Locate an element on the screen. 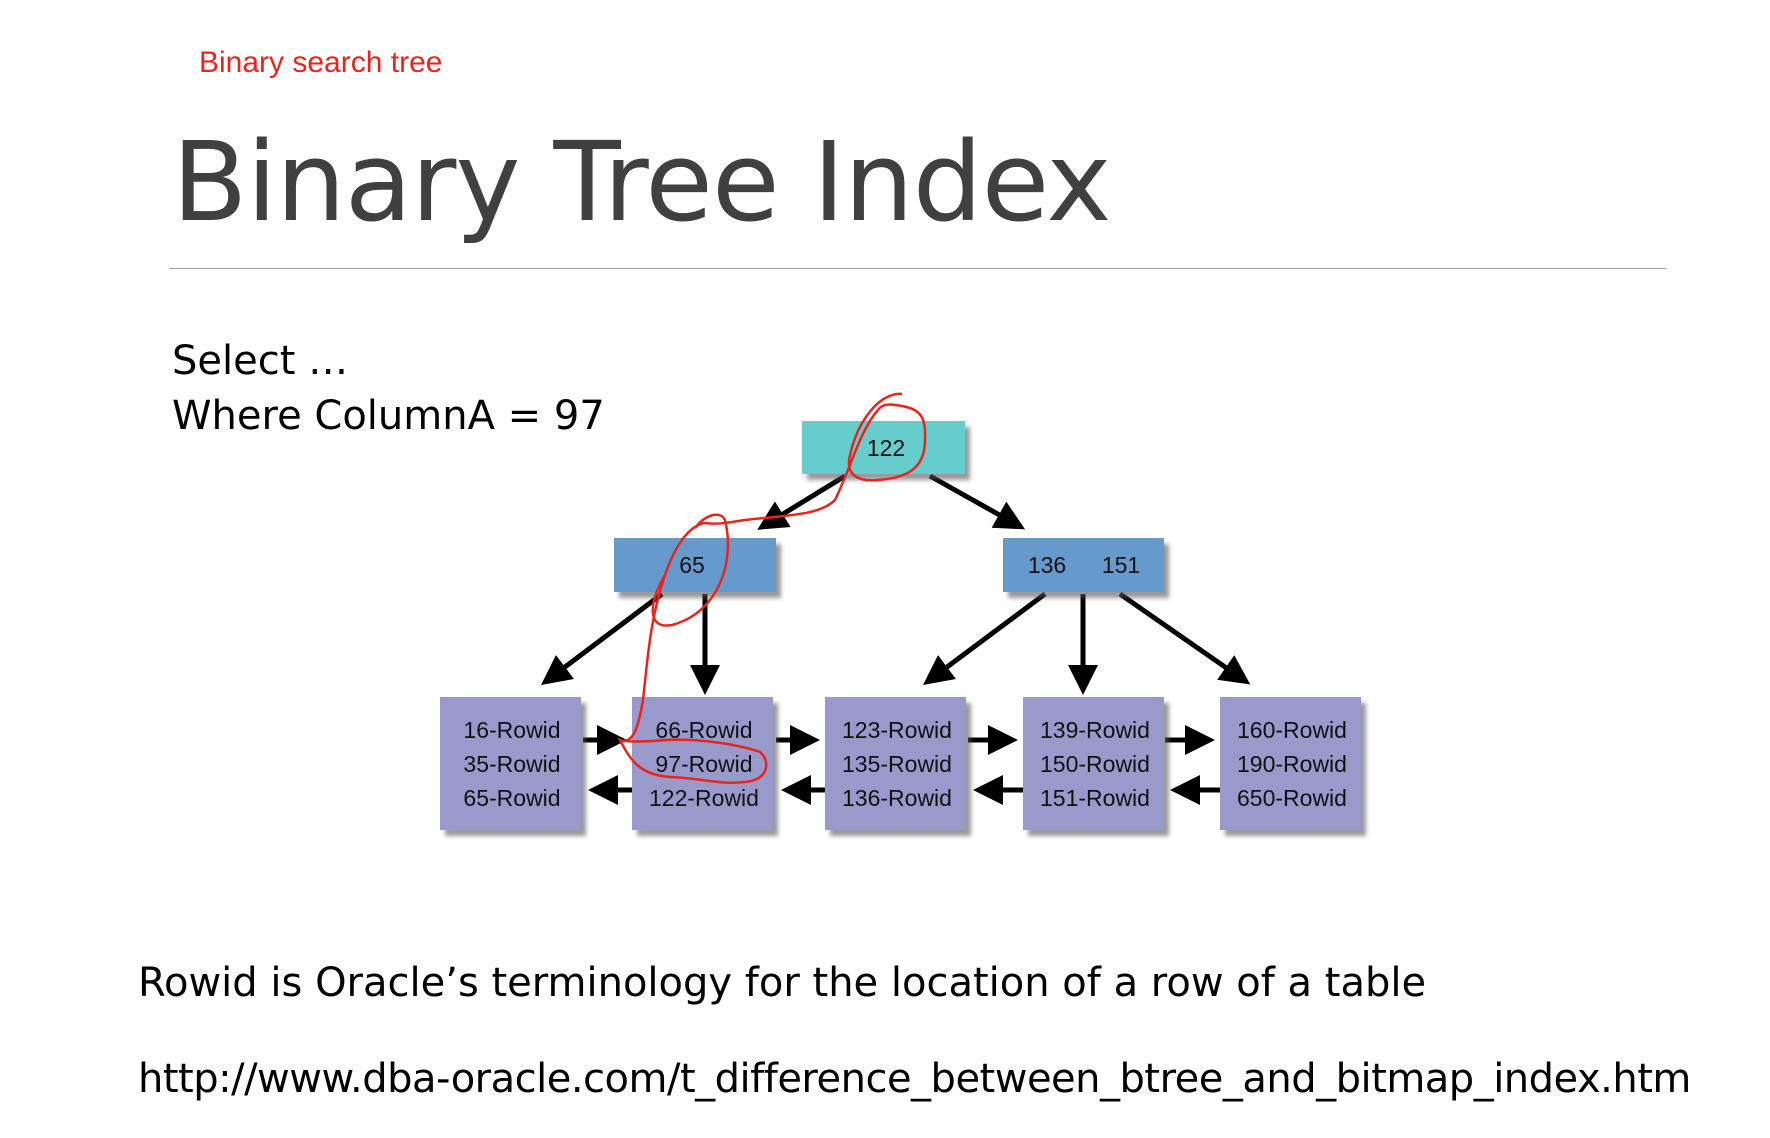 The width and height of the screenshot is (1770, 1138). root-key: 122 is located at coordinates (886, 448).